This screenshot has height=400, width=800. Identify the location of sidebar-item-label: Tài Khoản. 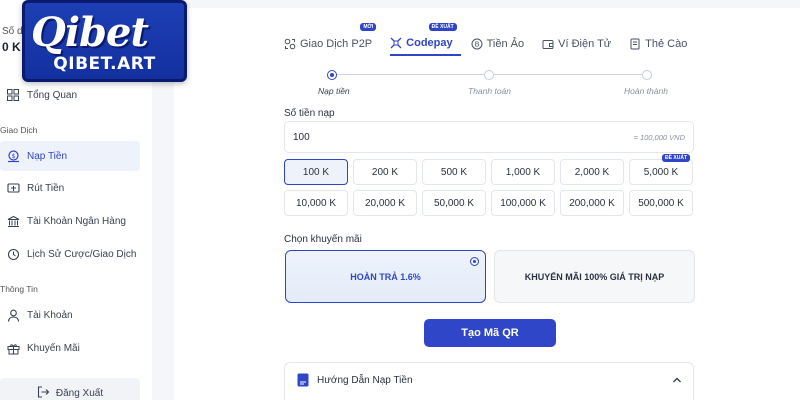
(50, 315).